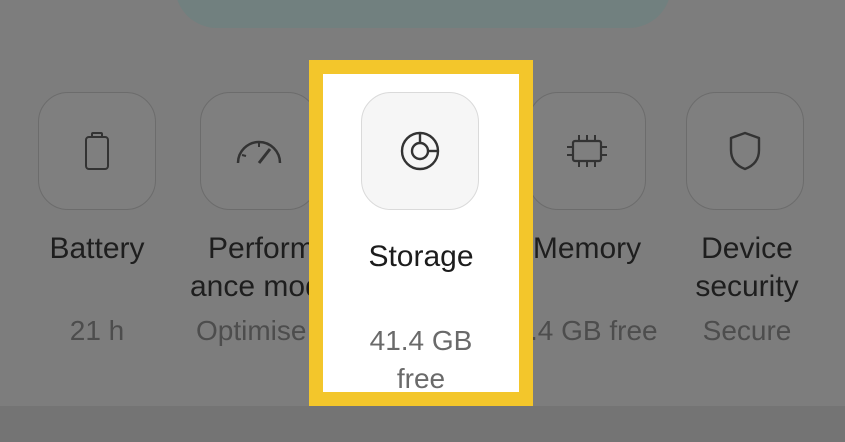 Image resolution: width=845 pixels, height=442 pixels. I want to click on memory-chip-icon, so click(587, 151).